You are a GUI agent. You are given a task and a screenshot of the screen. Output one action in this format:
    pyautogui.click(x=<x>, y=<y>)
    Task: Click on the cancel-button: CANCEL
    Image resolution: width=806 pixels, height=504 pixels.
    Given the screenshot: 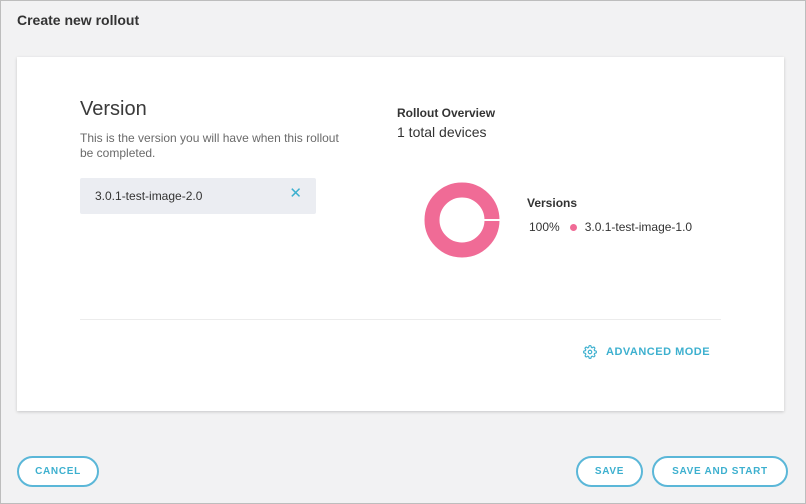 What is the action you would take?
    pyautogui.click(x=58, y=471)
    